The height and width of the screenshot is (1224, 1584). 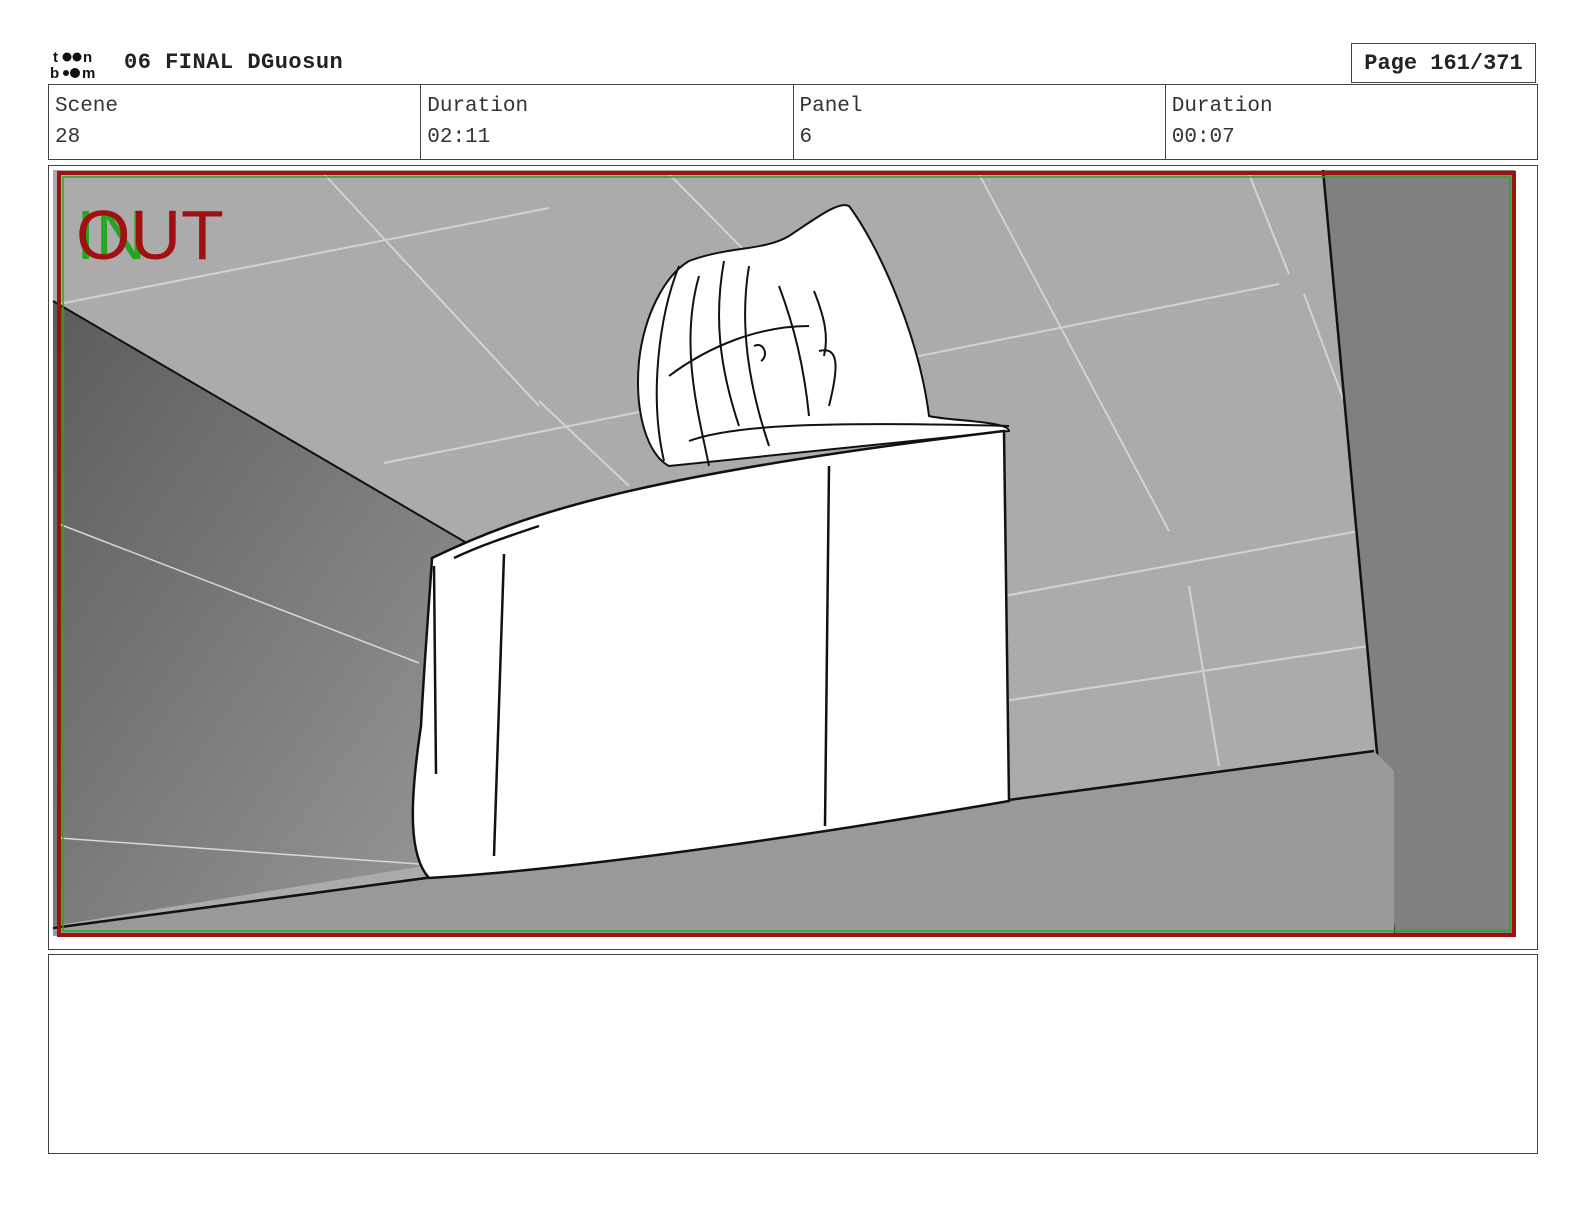 I want to click on svg-text: b, so click(x=54, y=72).